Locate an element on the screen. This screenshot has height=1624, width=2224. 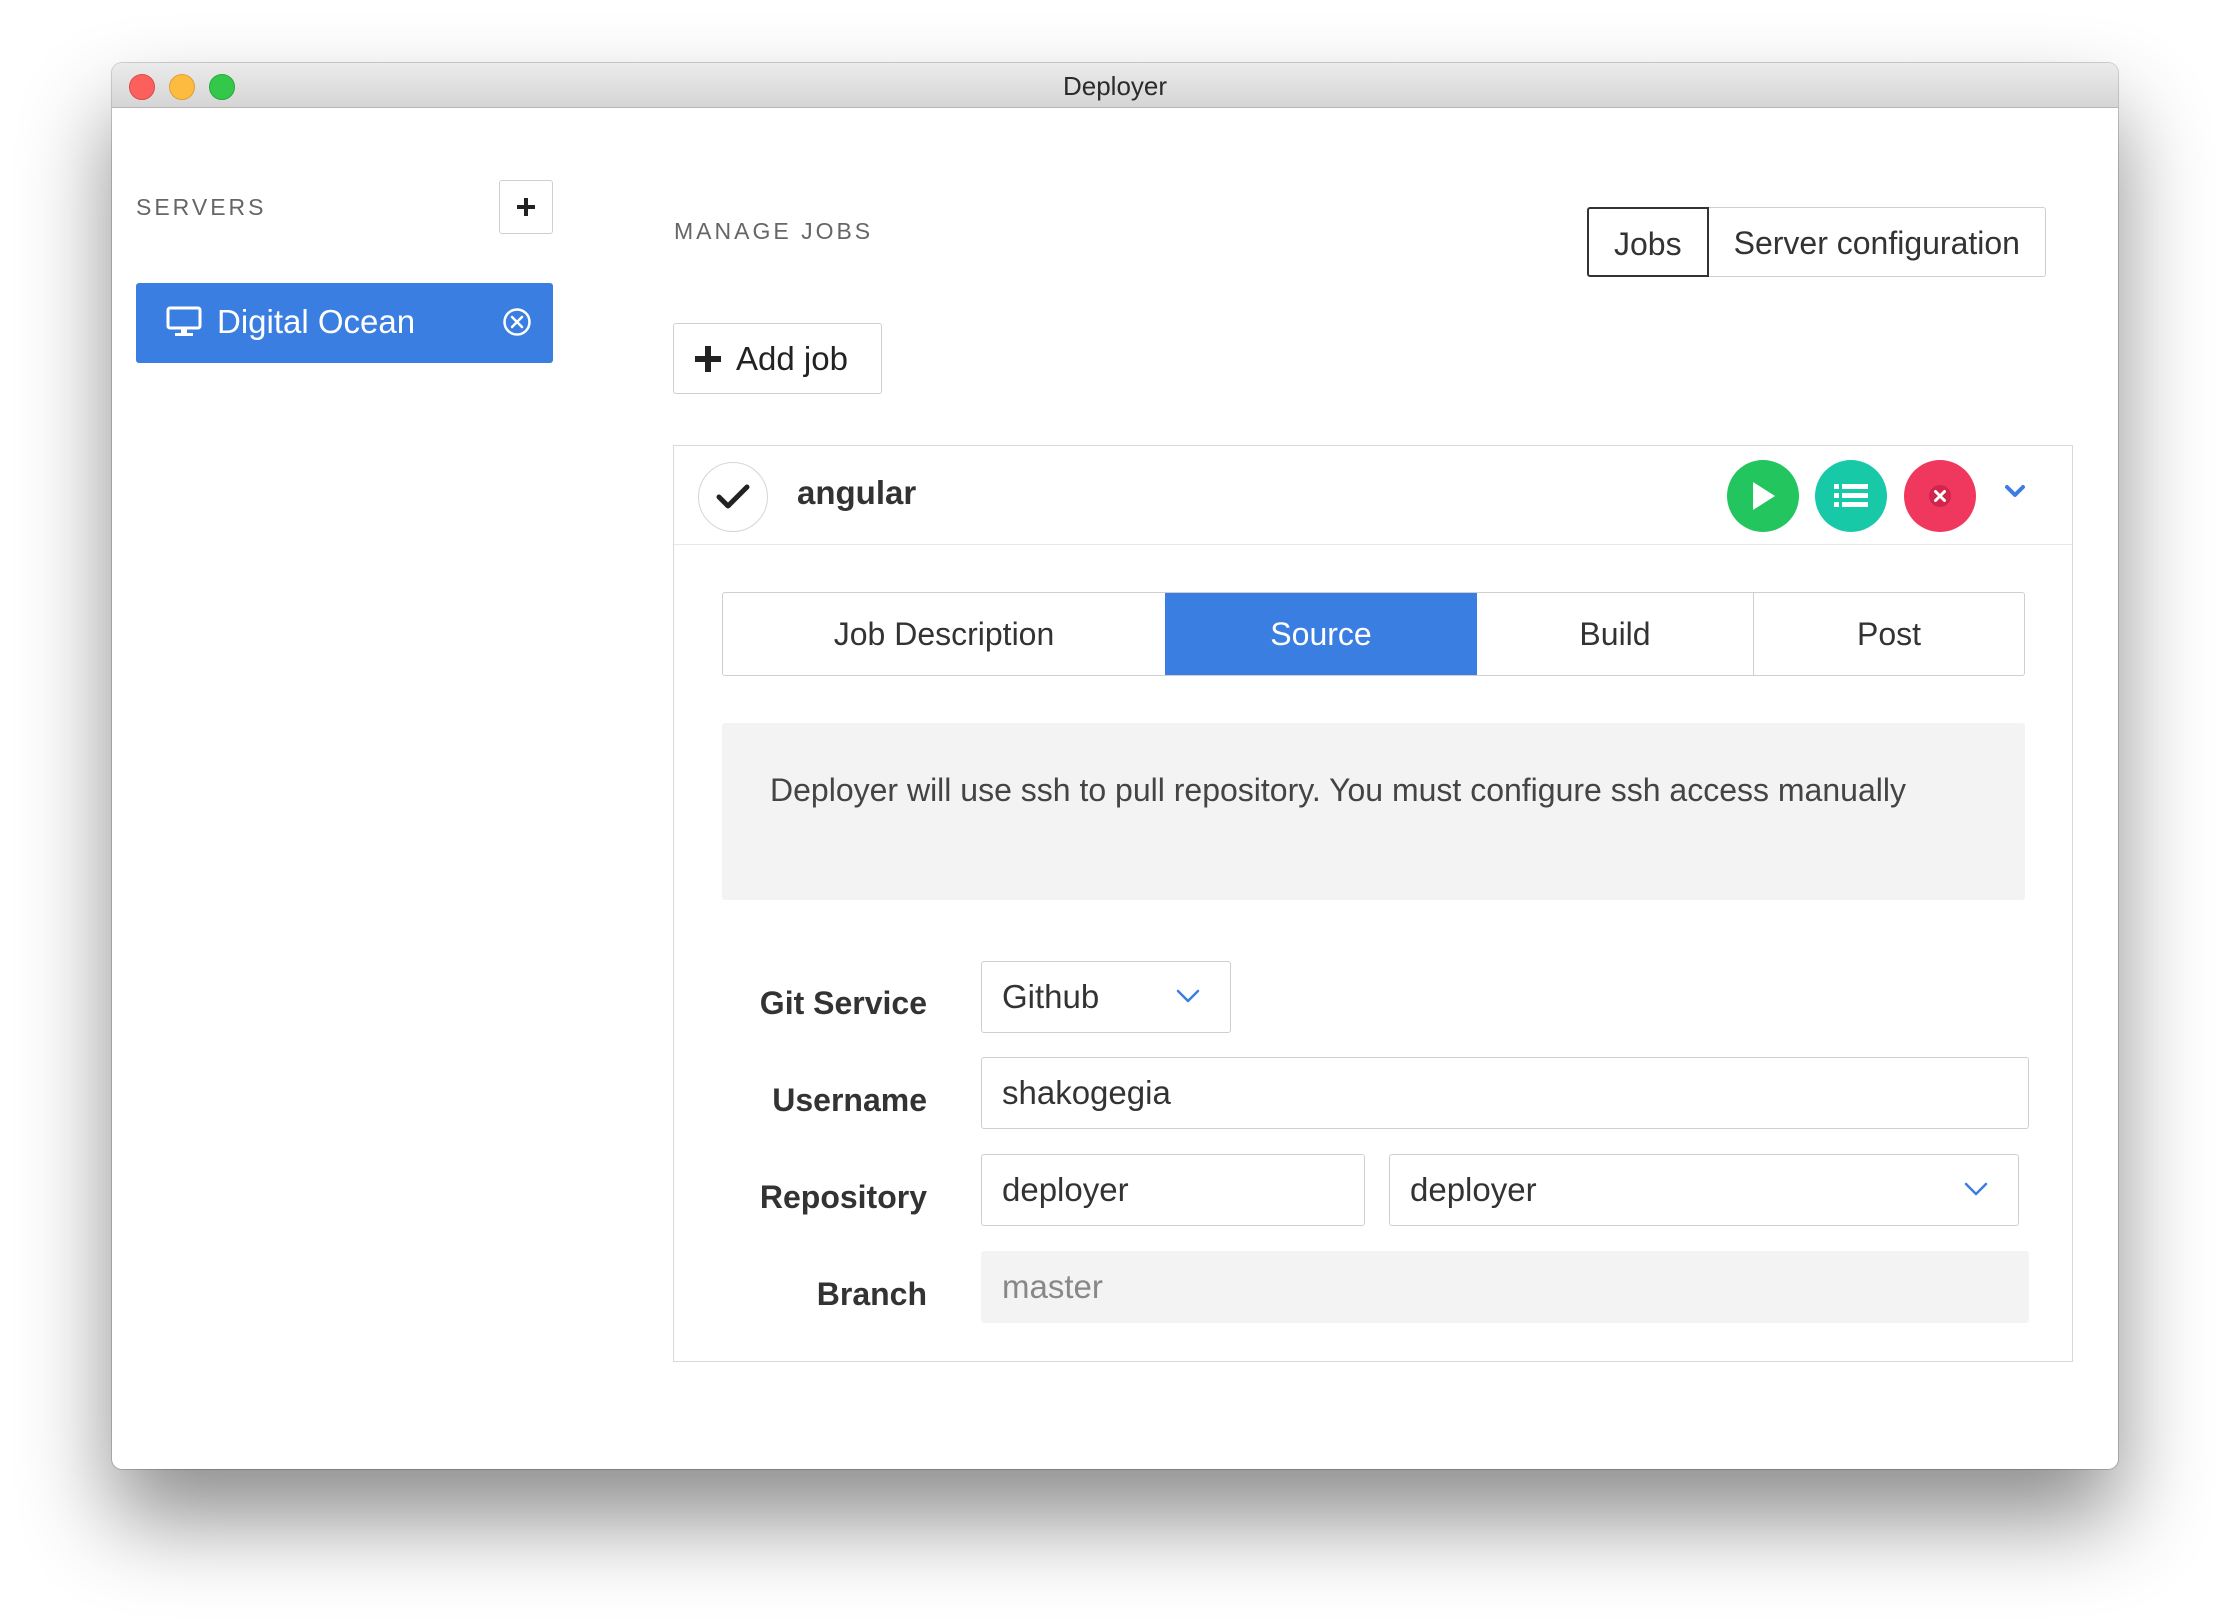
tab-build: Build is located at coordinates (1615, 634).